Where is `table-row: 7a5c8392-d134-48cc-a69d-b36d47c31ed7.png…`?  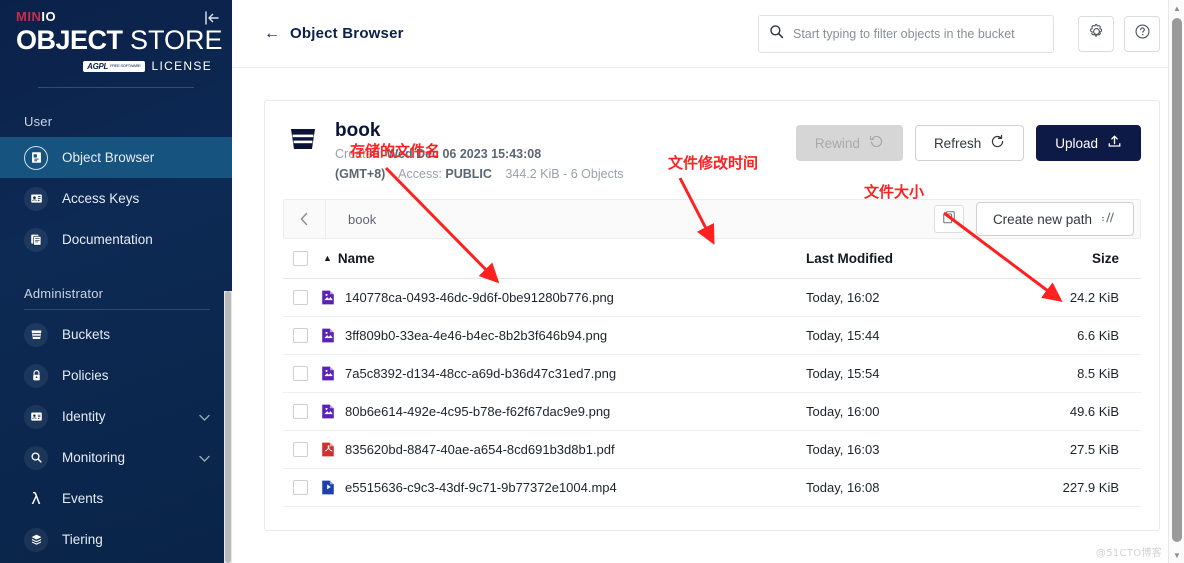 table-row: 7a5c8392-d134-48cc-a69d-b36d47c31ed7.png… is located at coordinates (712, 374).